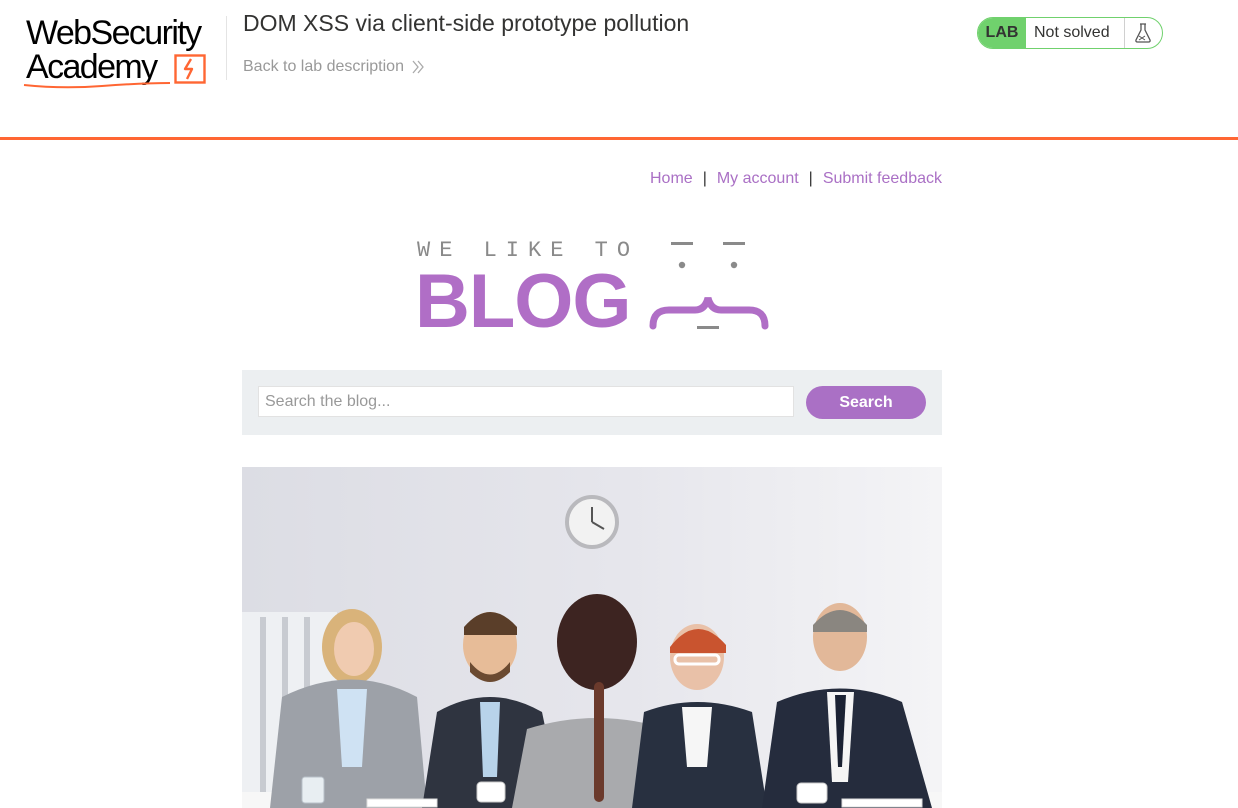 This screenshot has height=808, width=1238. I want to click on nav-submit-feedback-link: Submit feedback, so click(882, 179).